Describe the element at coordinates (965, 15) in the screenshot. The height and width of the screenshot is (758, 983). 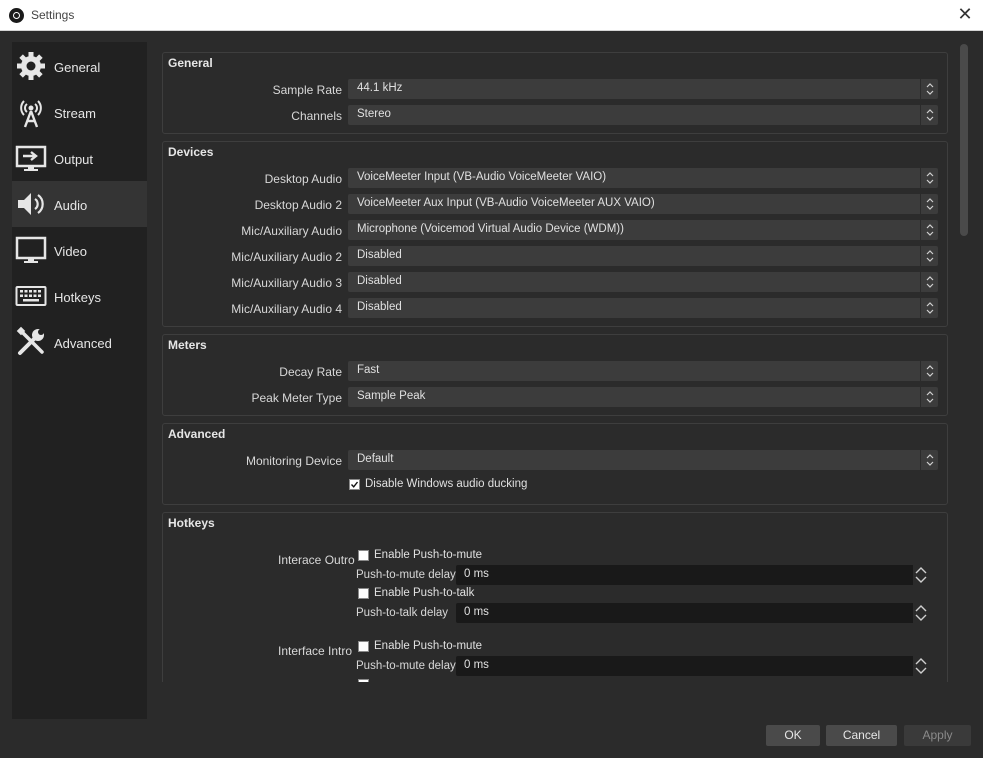
I see `close-icon: ✕` at that location.